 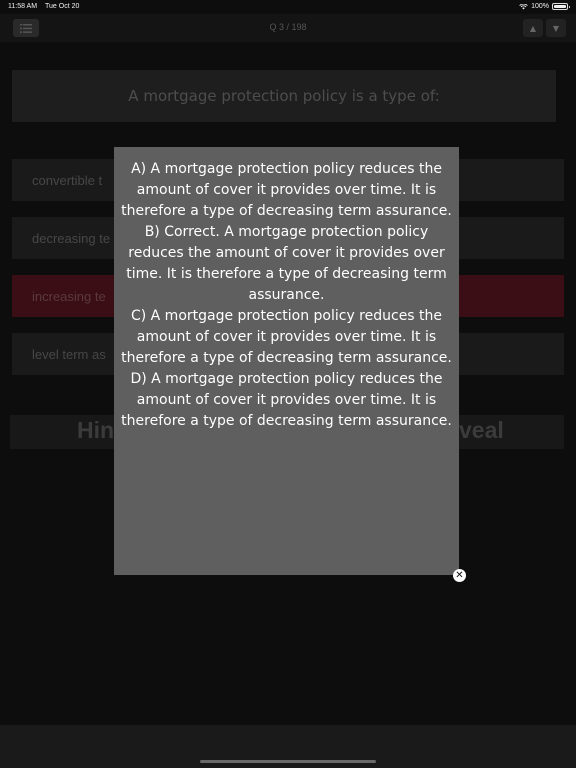 I want to click on wifi-icon, so click(x=523, y=6).